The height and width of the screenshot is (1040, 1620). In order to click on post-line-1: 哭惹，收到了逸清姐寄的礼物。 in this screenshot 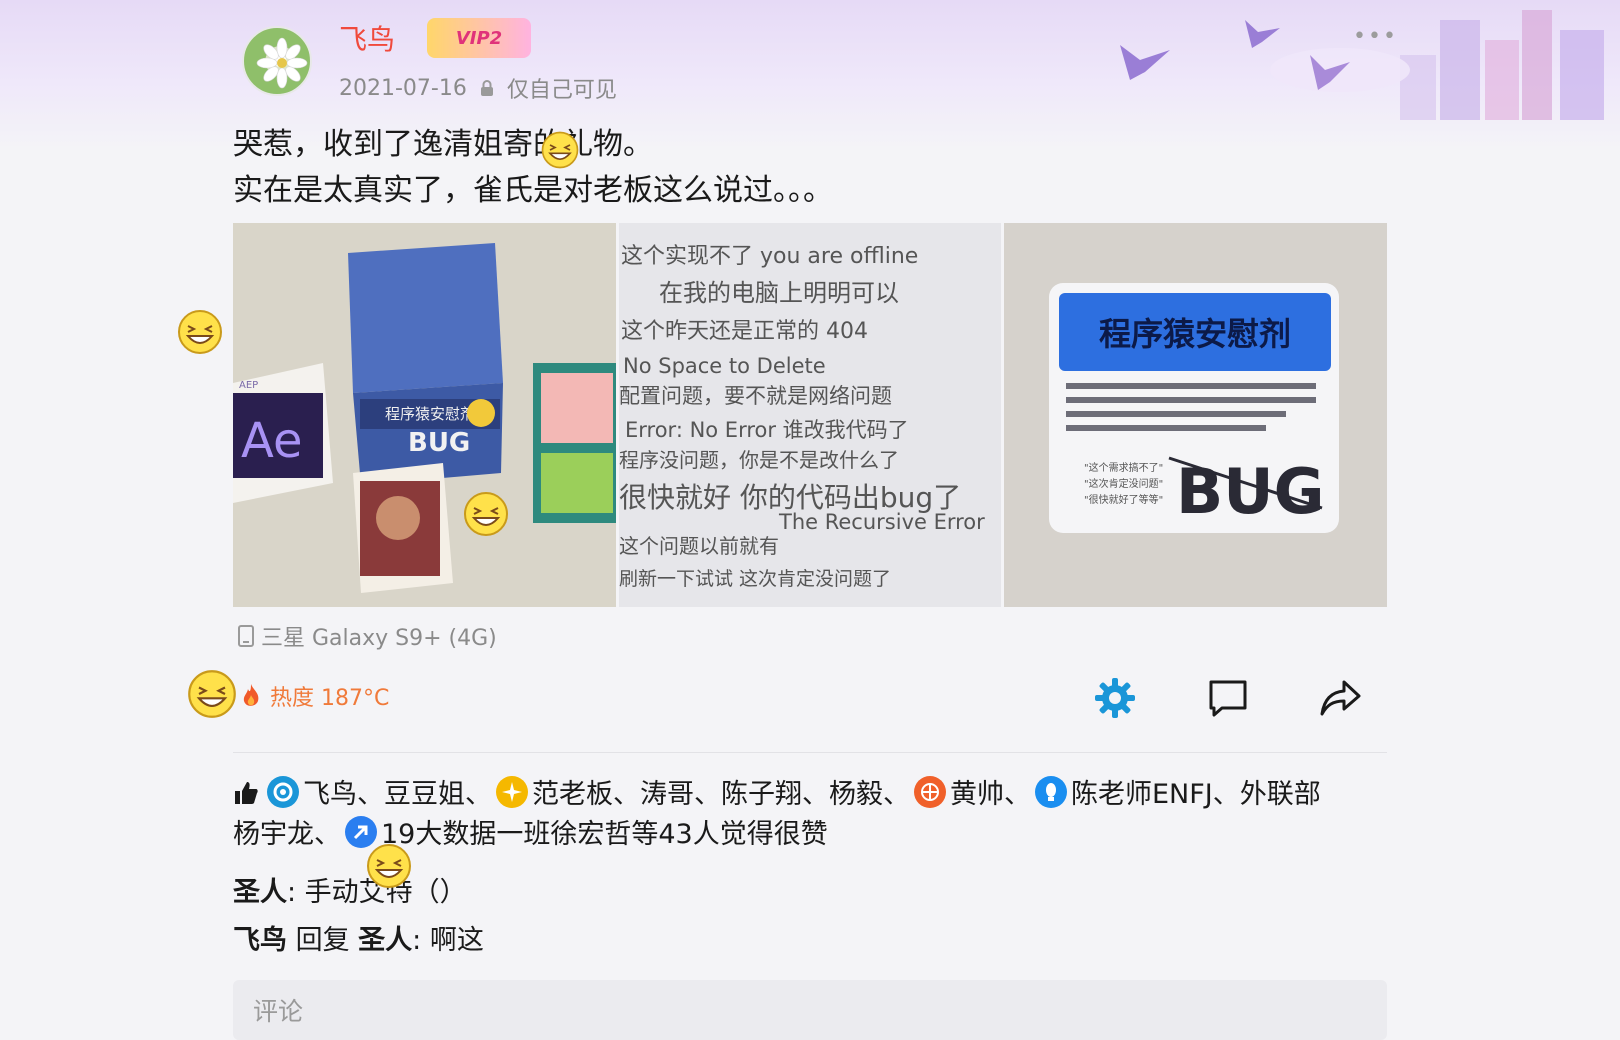, I will do `click(443, 144)`.